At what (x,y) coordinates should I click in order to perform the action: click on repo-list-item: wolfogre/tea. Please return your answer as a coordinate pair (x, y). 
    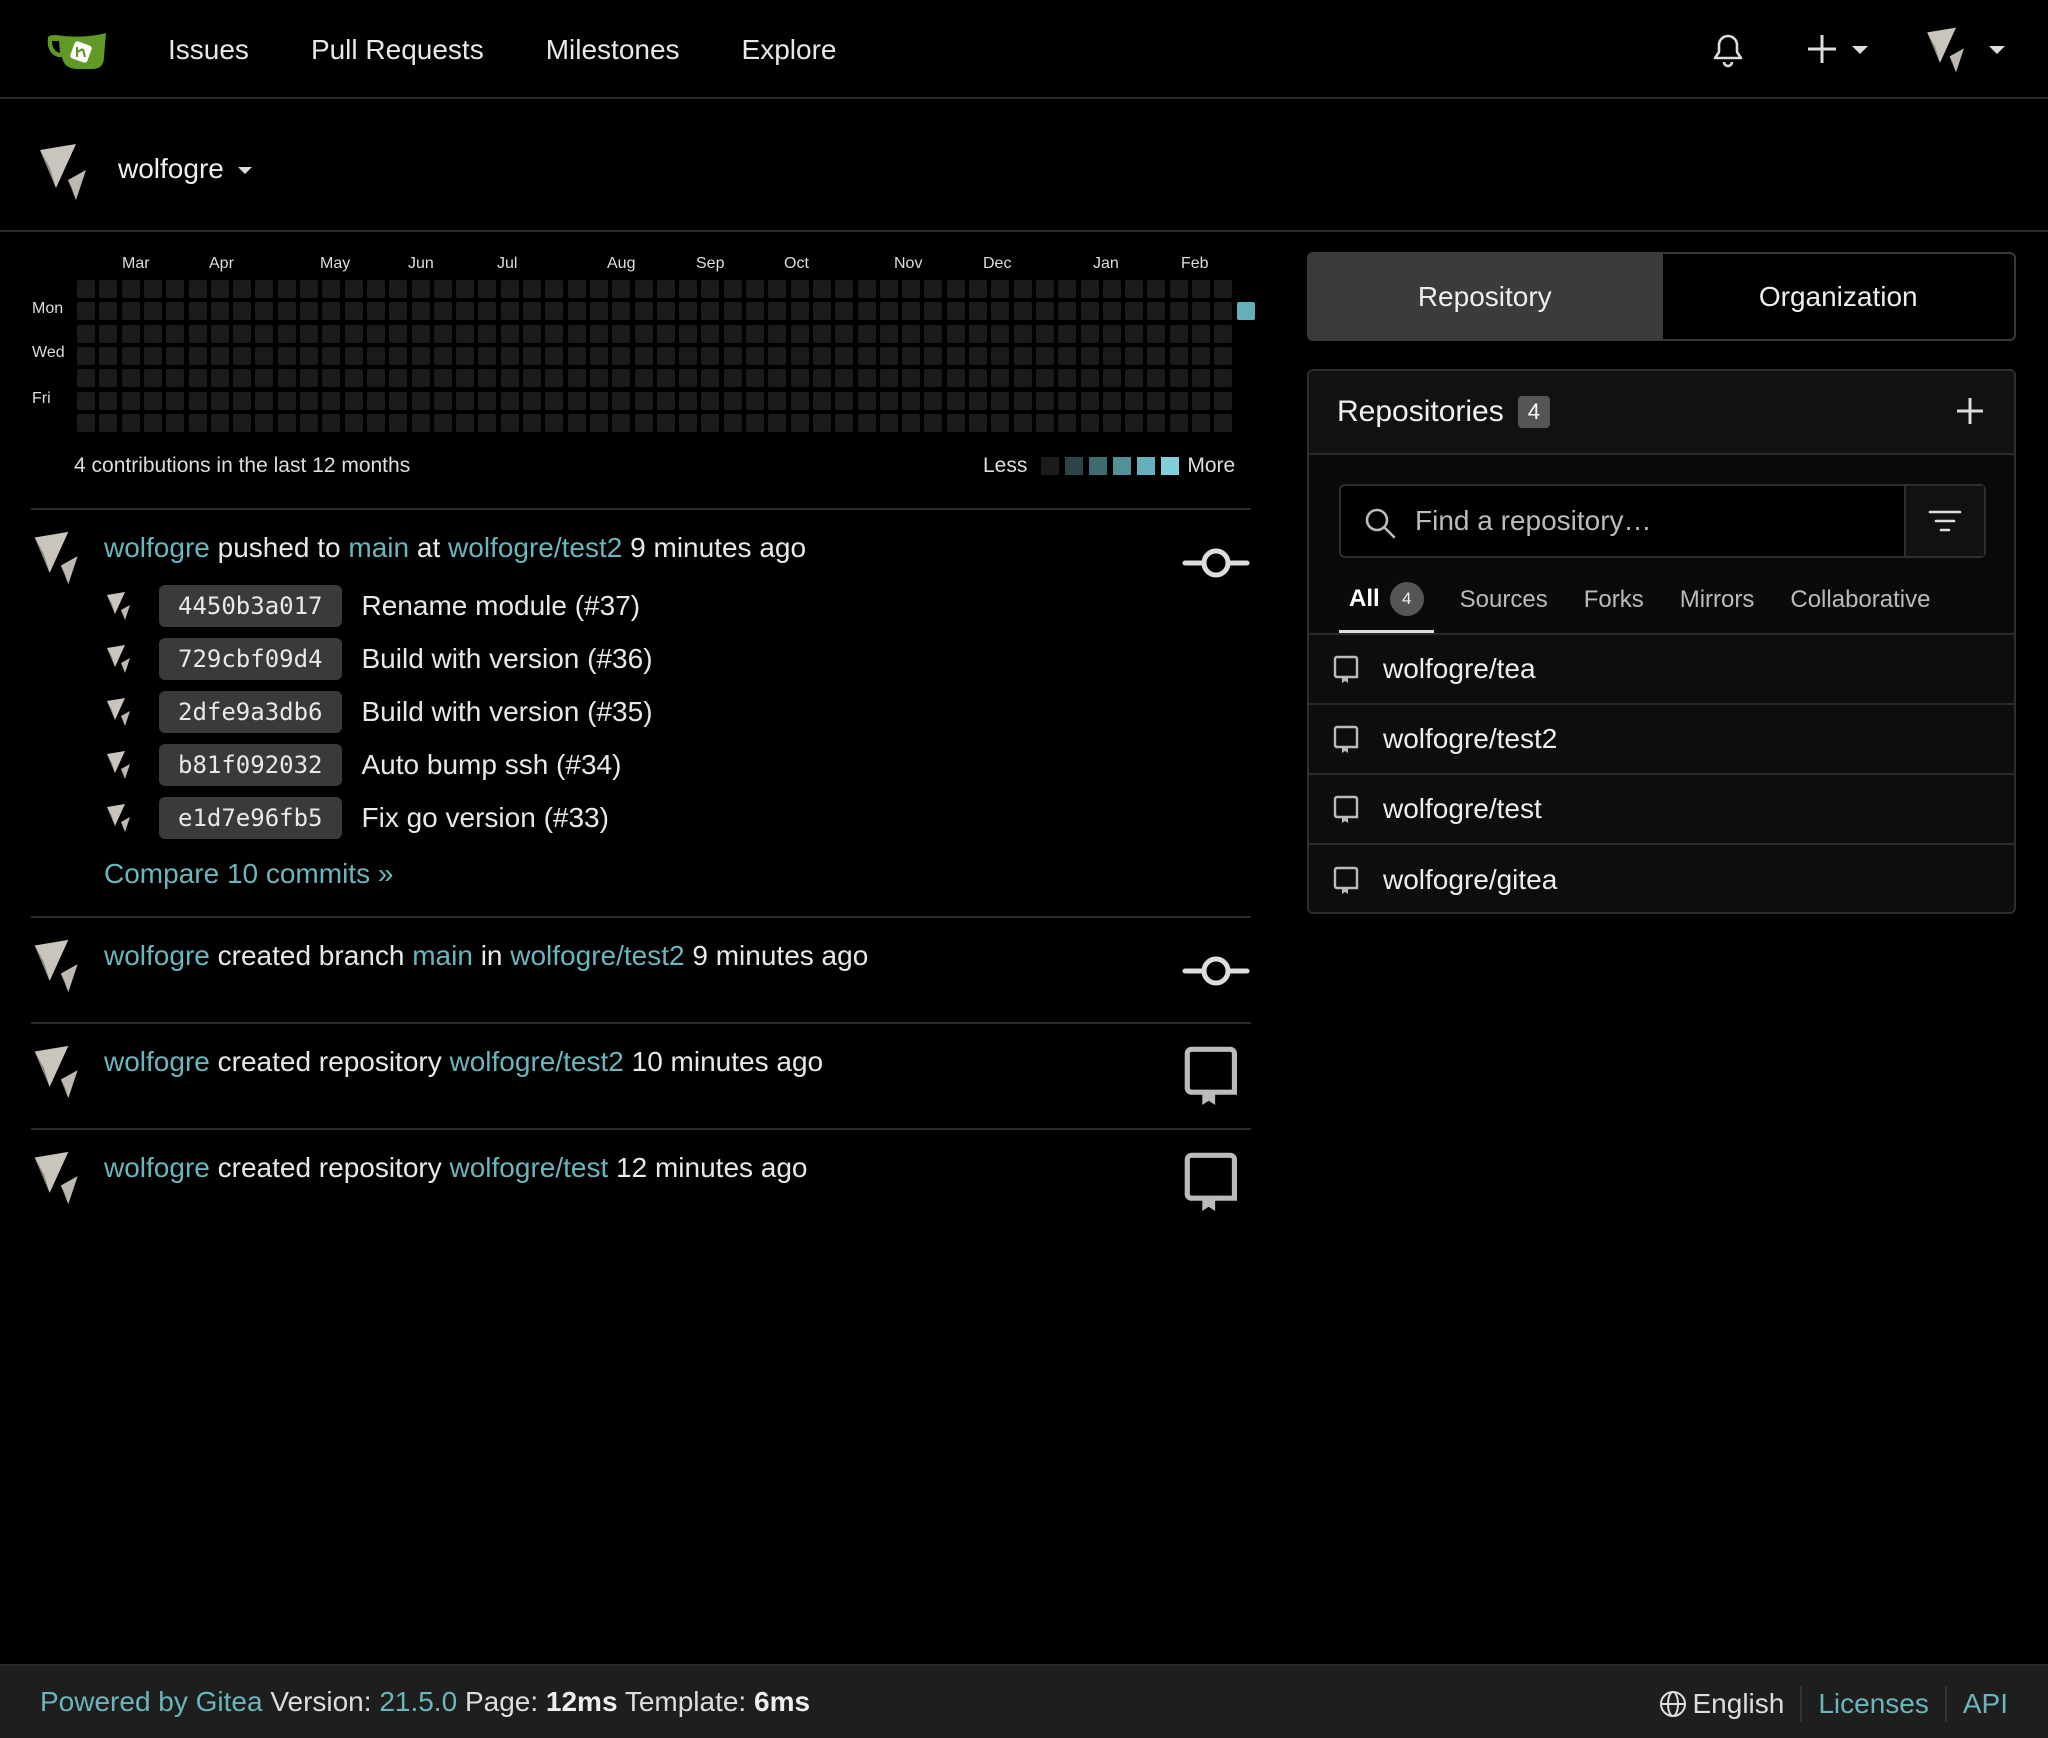
    Looking at the image, I should click on (1661, 670).